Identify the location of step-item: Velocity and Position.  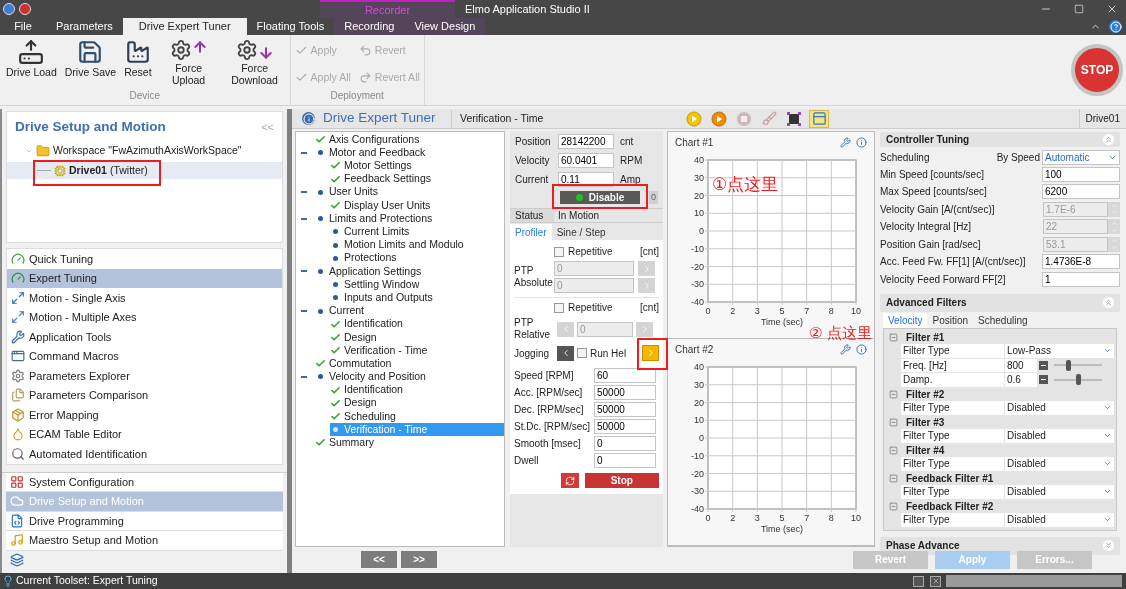
(409, 377).